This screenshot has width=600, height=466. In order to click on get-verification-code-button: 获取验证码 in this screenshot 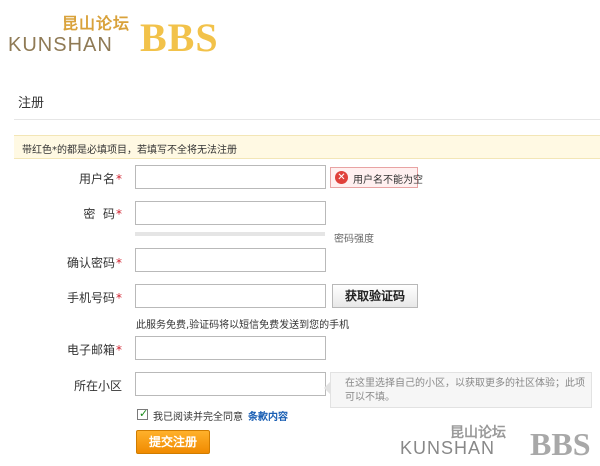, I will do `click(375, 296)`.